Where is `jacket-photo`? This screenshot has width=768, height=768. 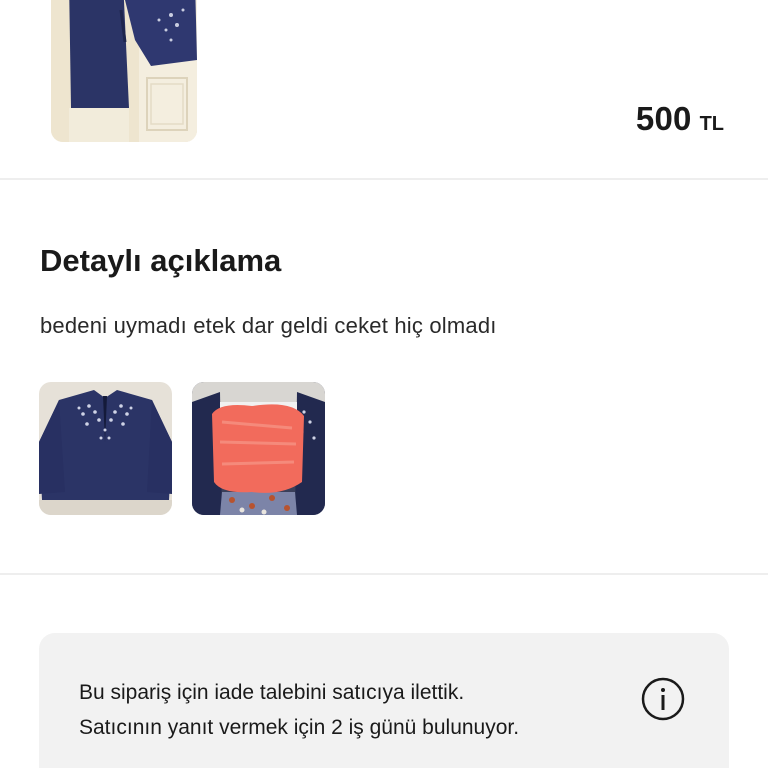 jacket-photo is located at coordinates (105, 448).